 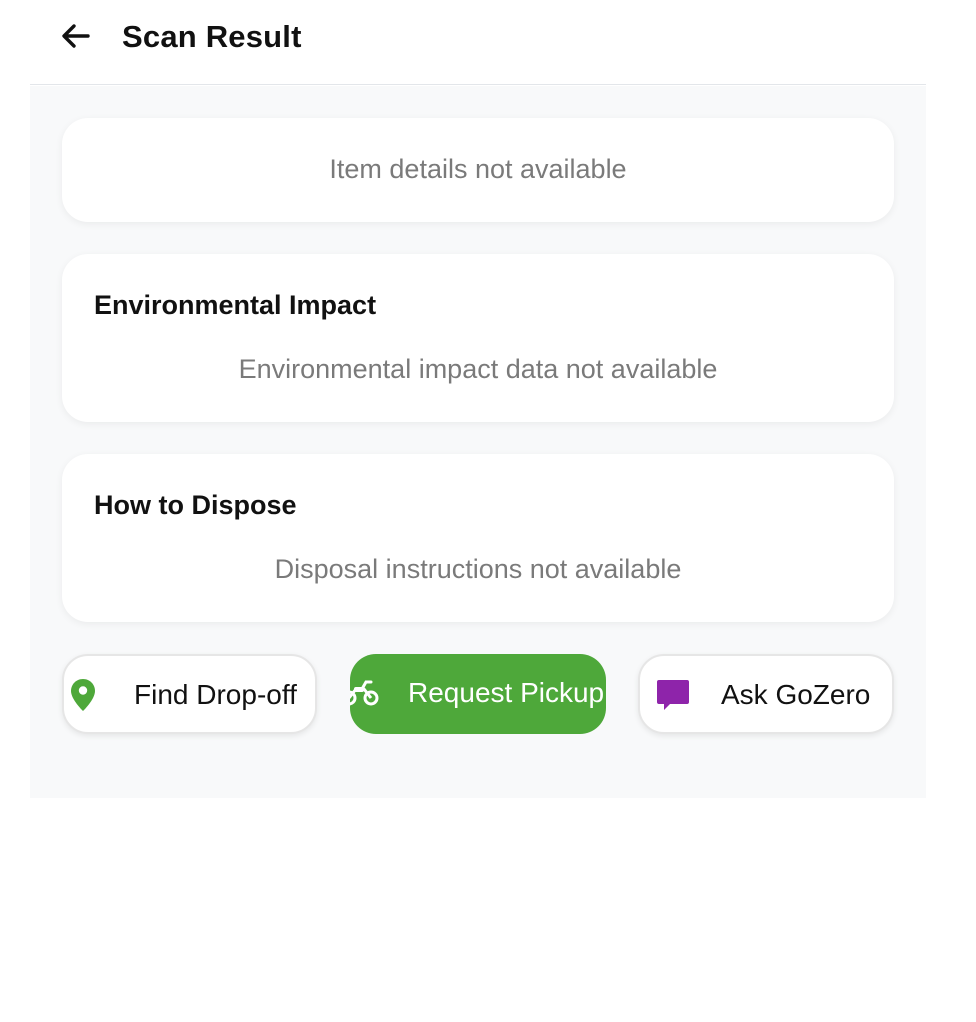 I want to click on arrow-left-icon, so click(x=76, y=36).